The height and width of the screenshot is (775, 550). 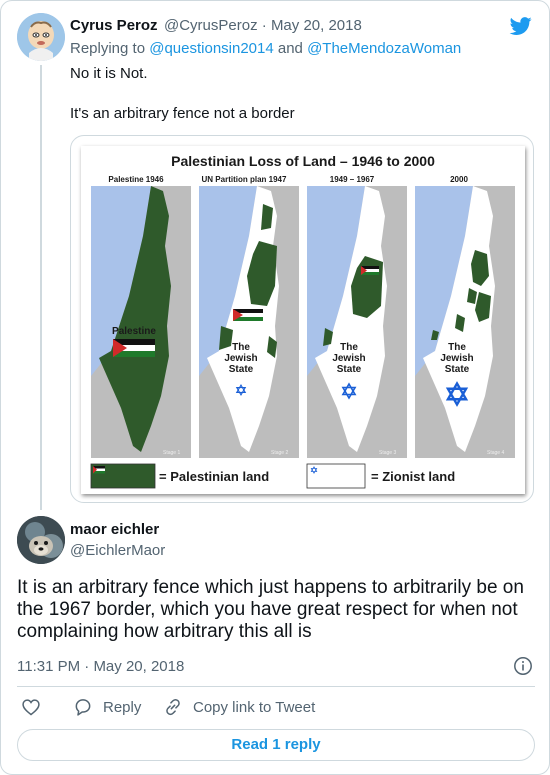 I want to click on copy-link-button: Copy link to Tweet, so click(x=239, y=707).